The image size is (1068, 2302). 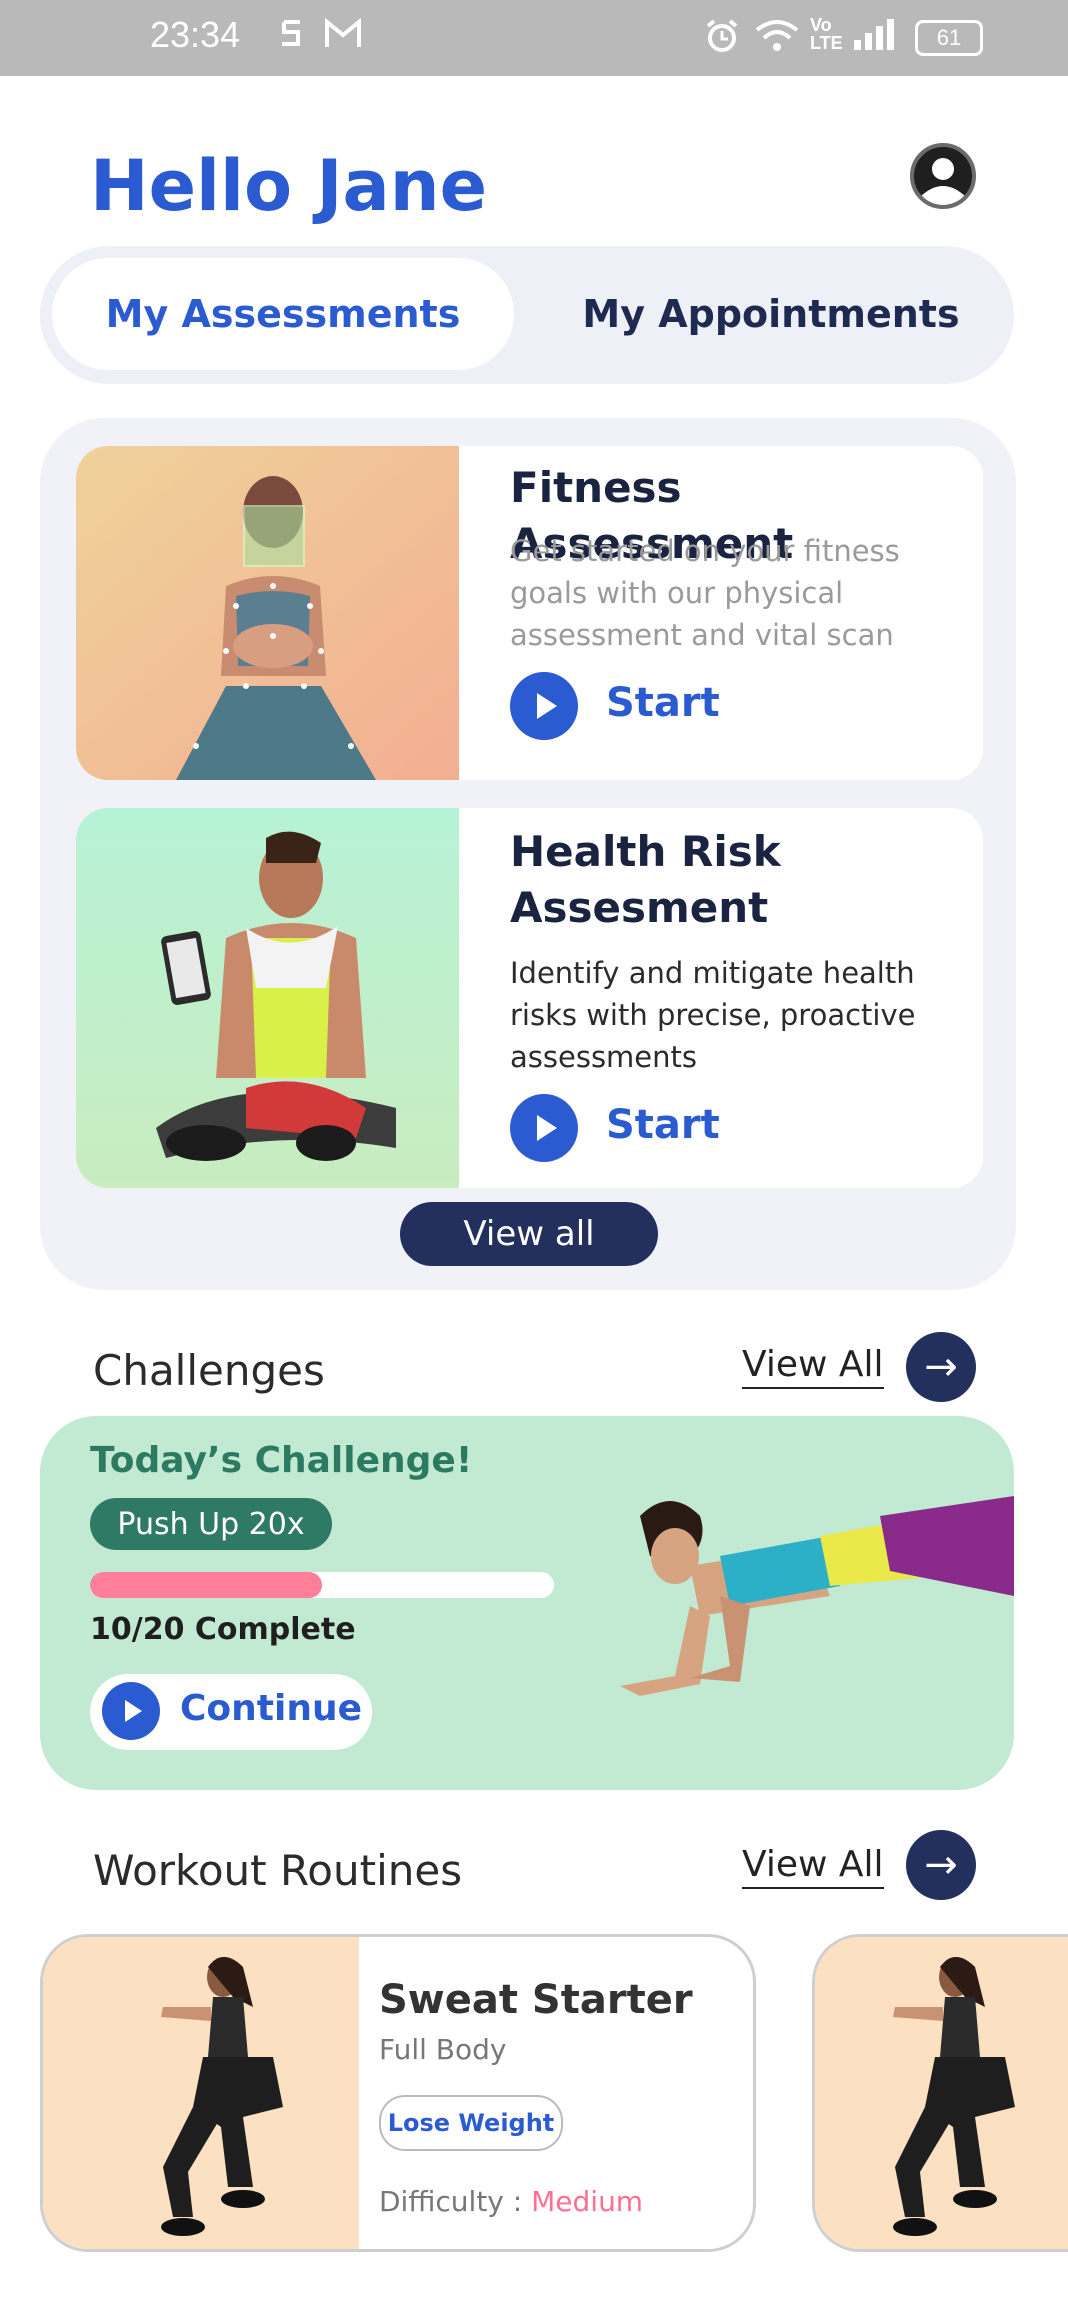 I want to click on difficulty-value: Medium, so click(x=587, y=2201).